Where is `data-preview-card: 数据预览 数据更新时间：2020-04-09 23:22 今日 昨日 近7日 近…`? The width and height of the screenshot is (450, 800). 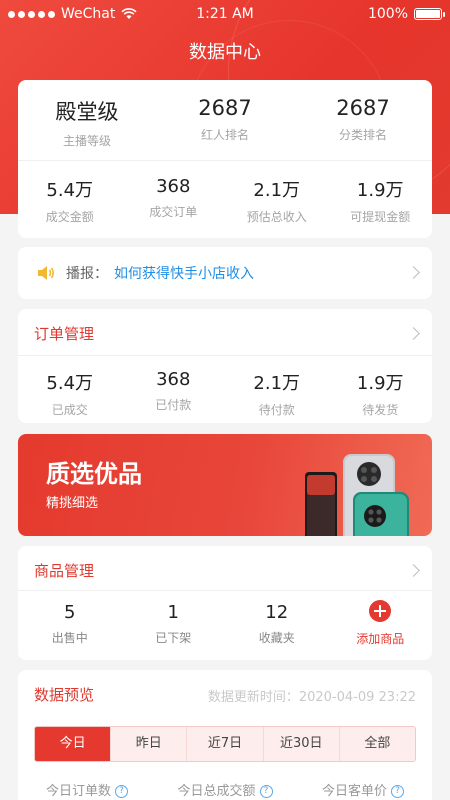
data-preview-card: 数据预览 数据更新时间：2020-04-09 23:22 今日 昨日 近7日 近… is located at coordinates (225, 735).